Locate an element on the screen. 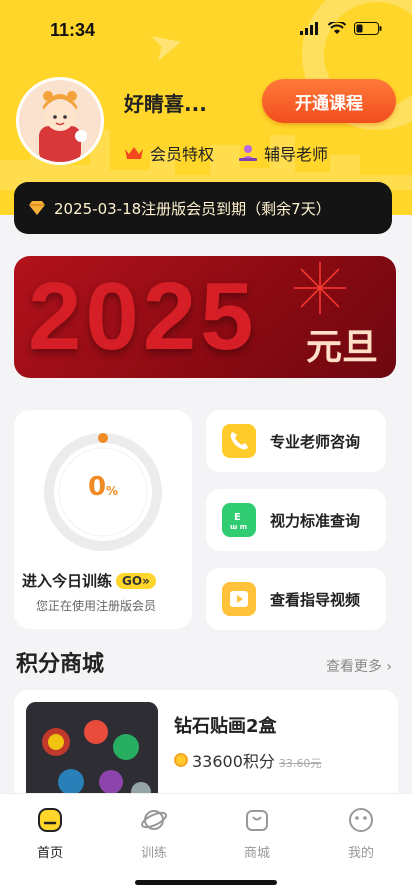  membership-expiry-bar: 2025-03-18注册版会员到期（剩余7天） is located at coordinates (203, 208).